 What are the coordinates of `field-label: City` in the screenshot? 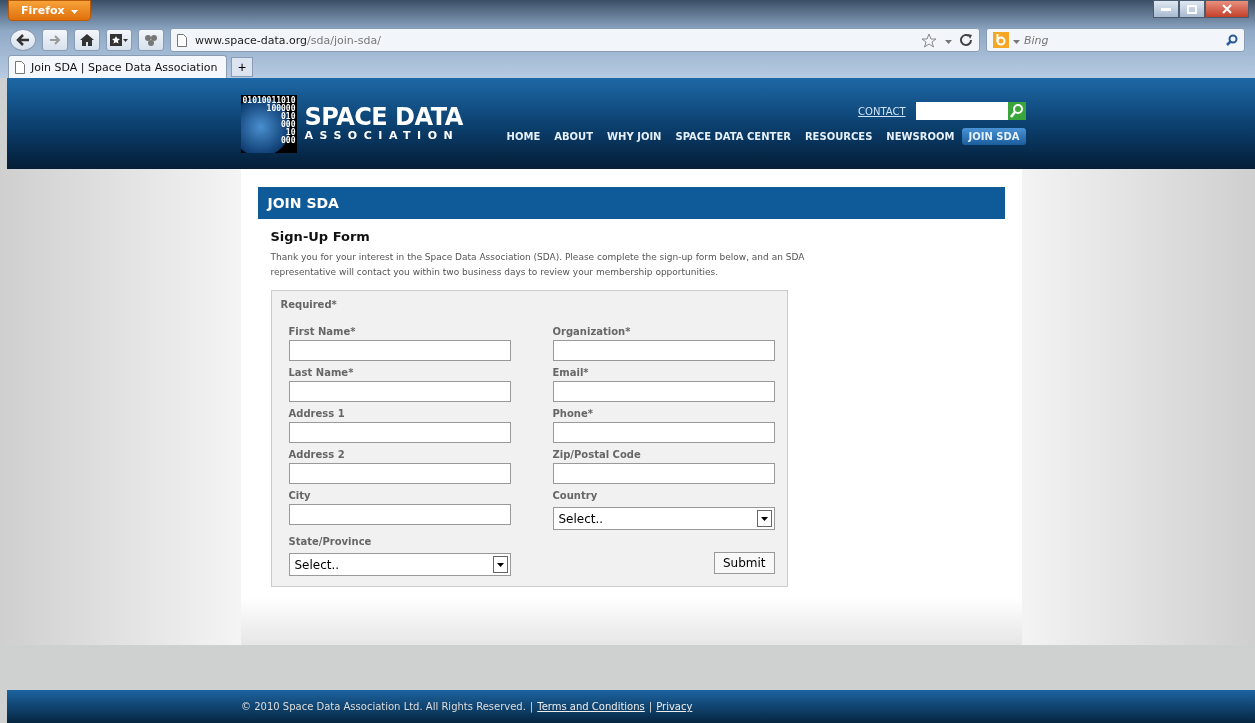 It's located at (300, 496).